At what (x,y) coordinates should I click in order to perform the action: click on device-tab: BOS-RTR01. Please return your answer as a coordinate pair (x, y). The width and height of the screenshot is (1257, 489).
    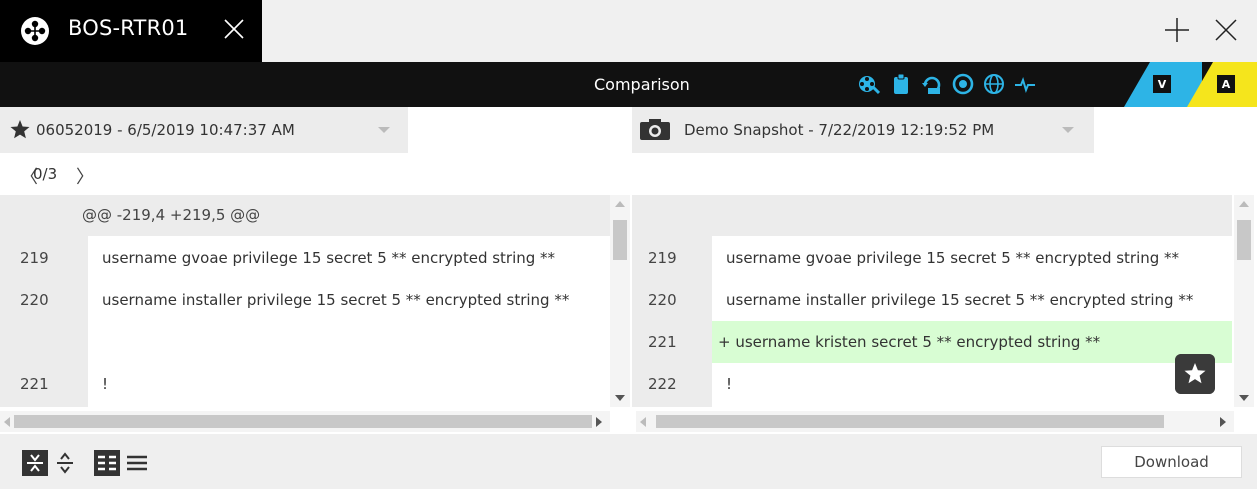
    Looking at the image, I should click on (131, 31).